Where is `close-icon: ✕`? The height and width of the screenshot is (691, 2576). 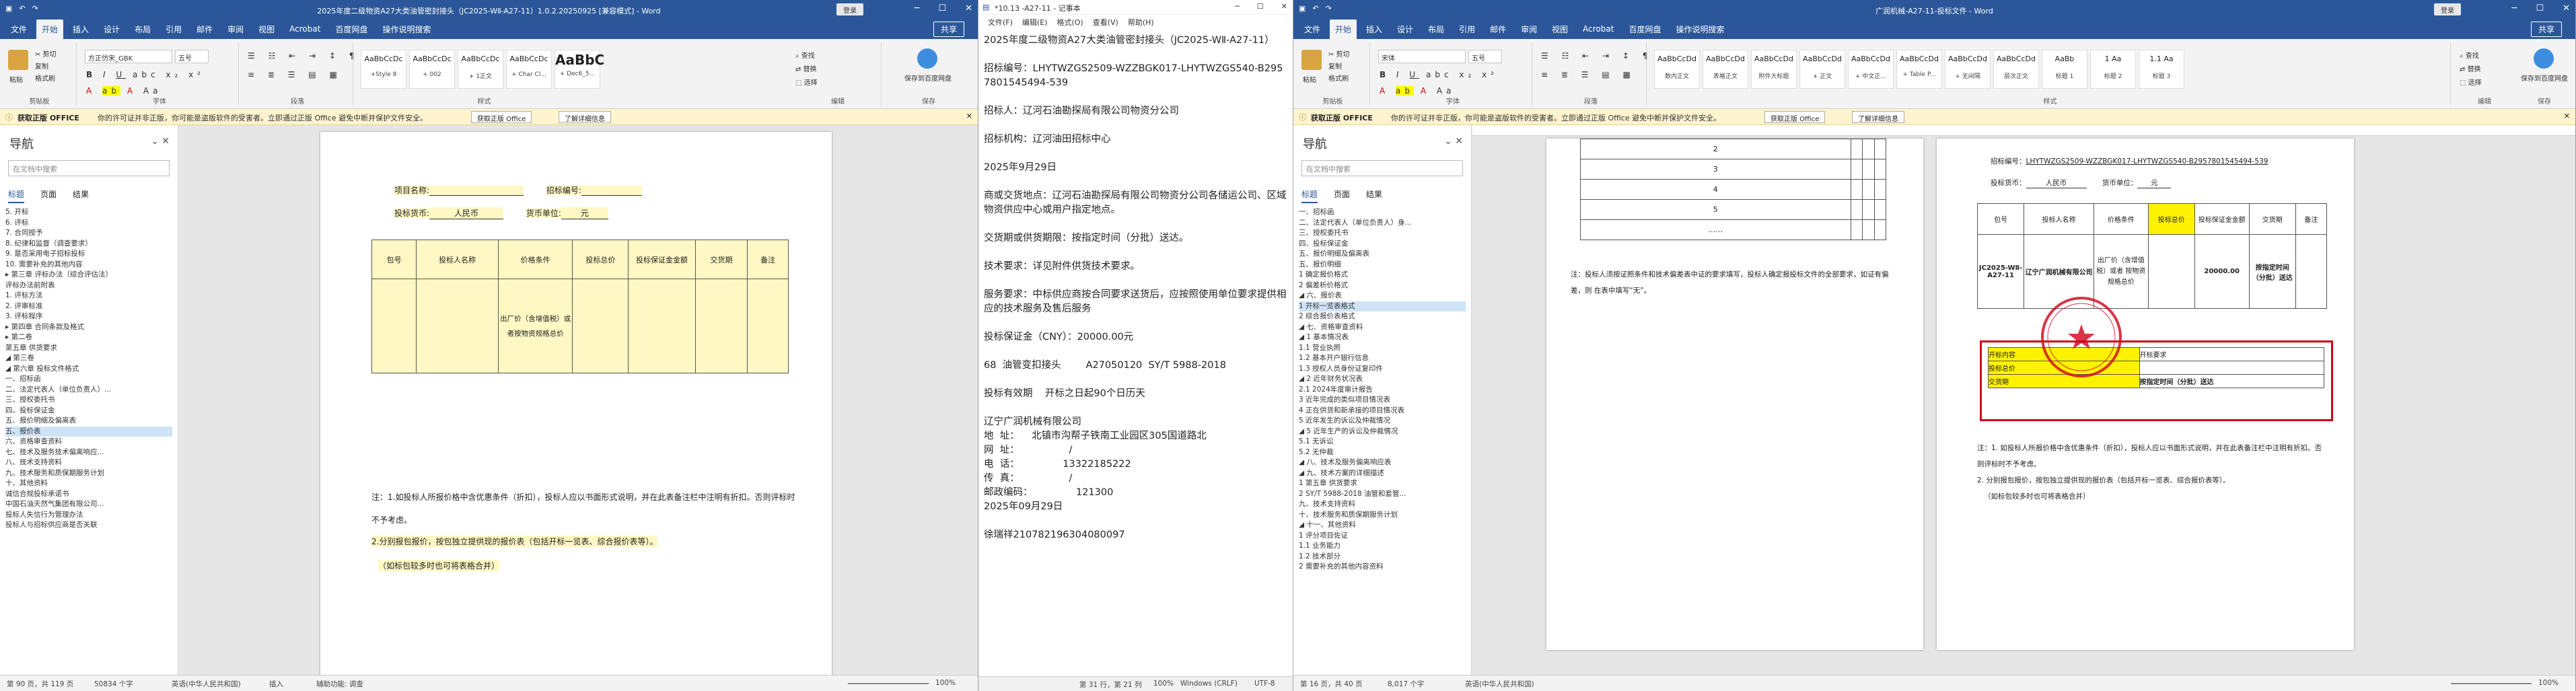 close-icon: ✕ is located at coordinates (2566, 8).